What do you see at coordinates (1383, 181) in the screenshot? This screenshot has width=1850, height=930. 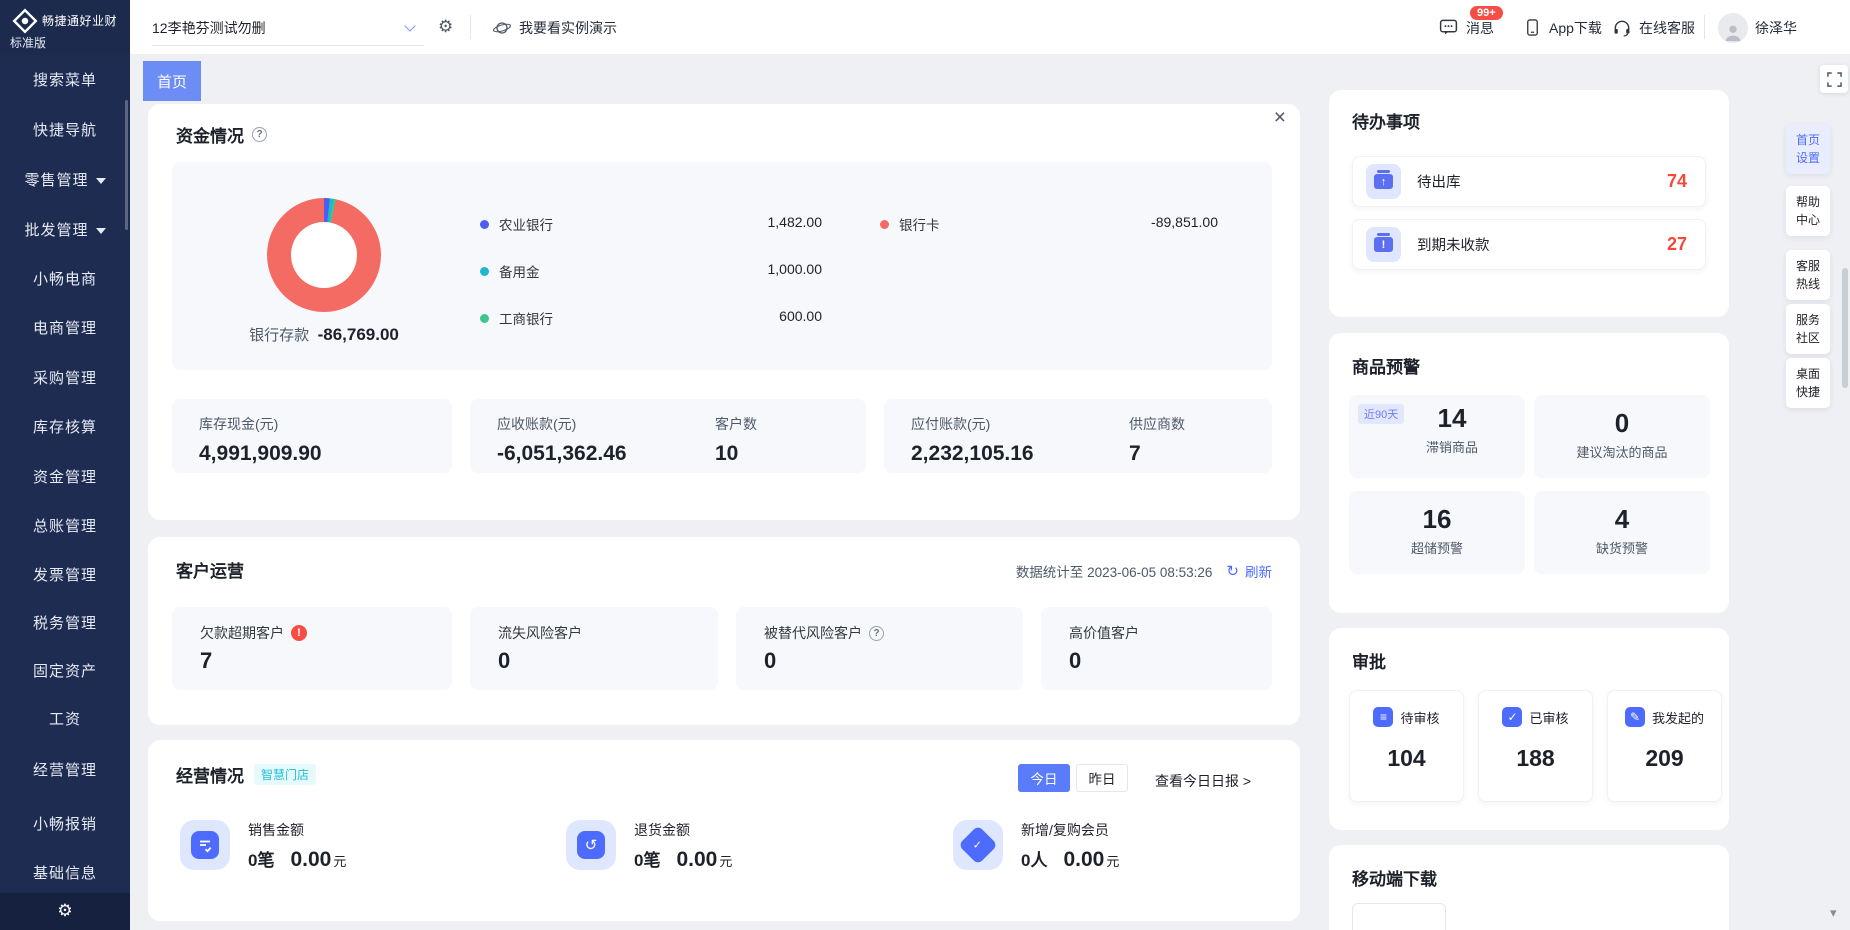 I see `outbound-box-icon: ↑` at bounding box center [1383, 181].